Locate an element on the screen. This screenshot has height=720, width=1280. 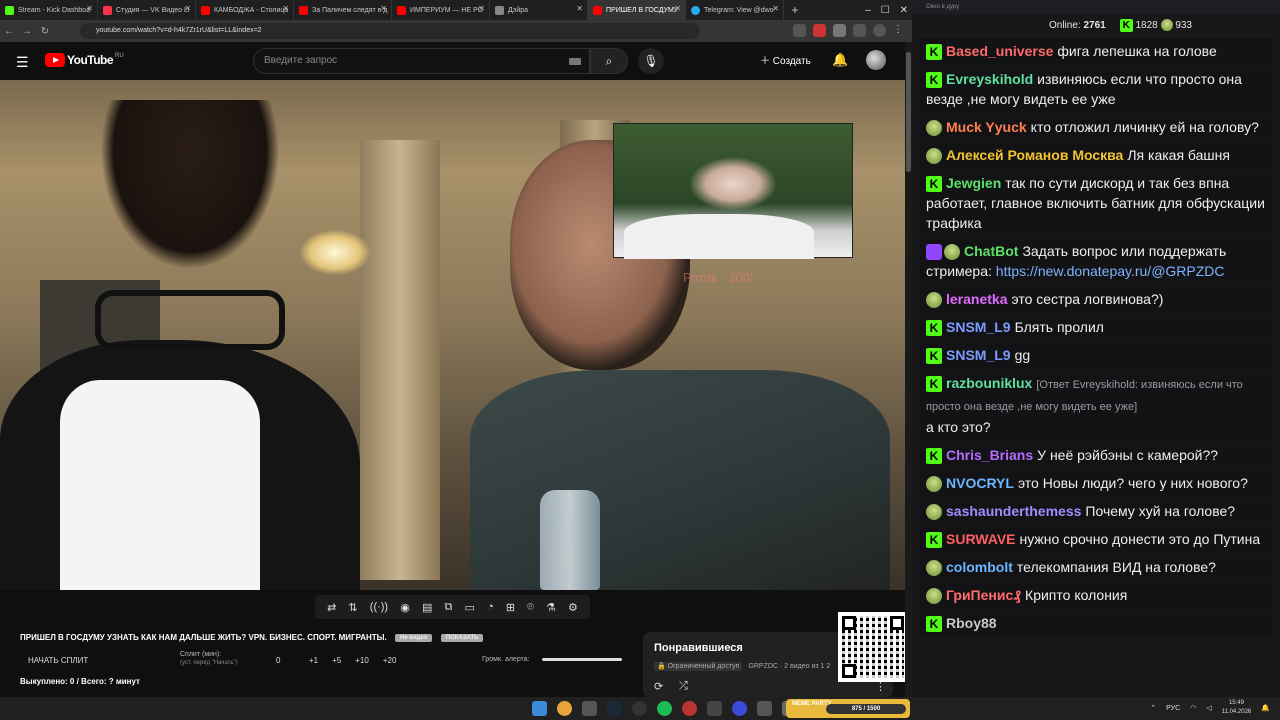
chat-username: Evreyskihold is located at coordinates (989, 79).